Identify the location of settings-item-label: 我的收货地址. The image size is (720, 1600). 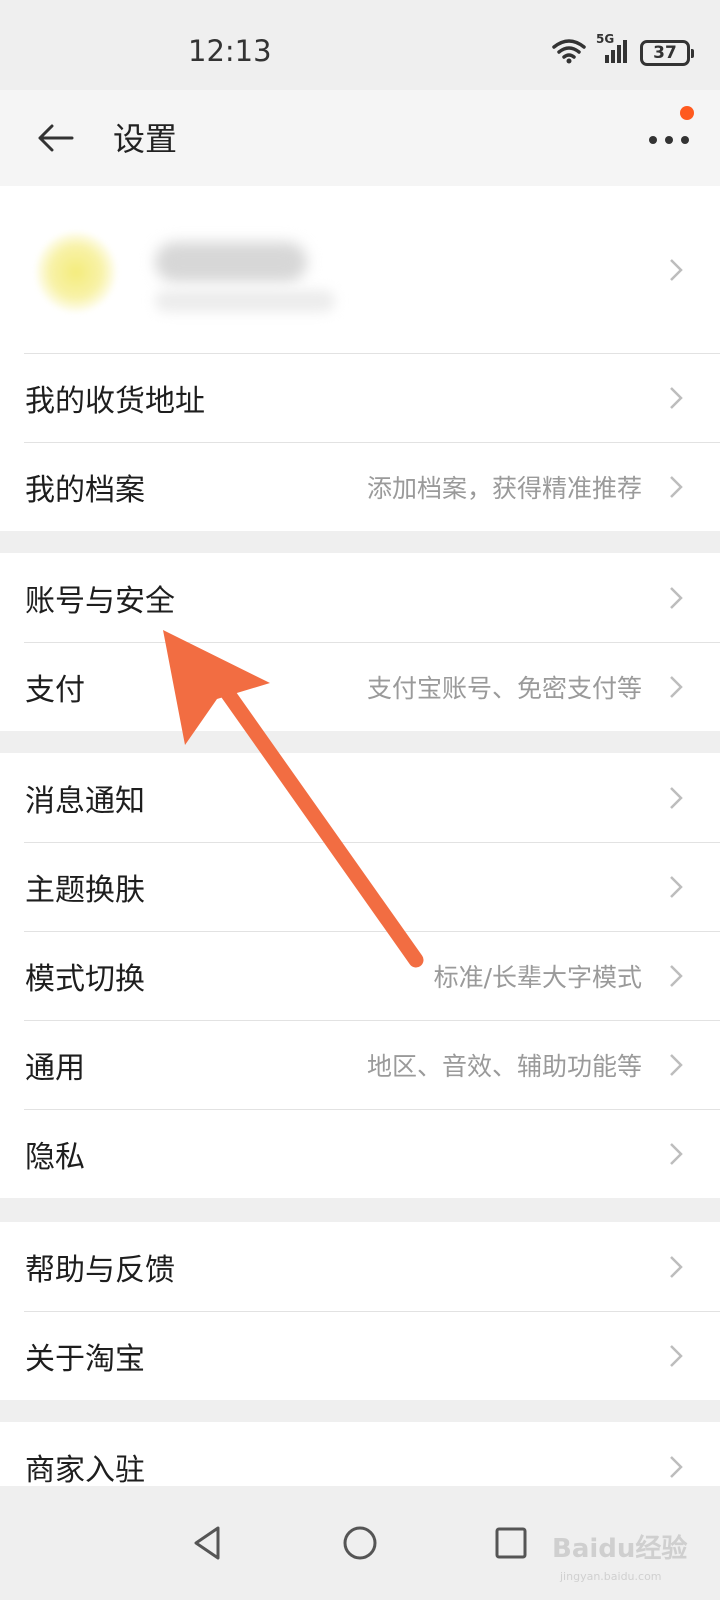
(115, 401).